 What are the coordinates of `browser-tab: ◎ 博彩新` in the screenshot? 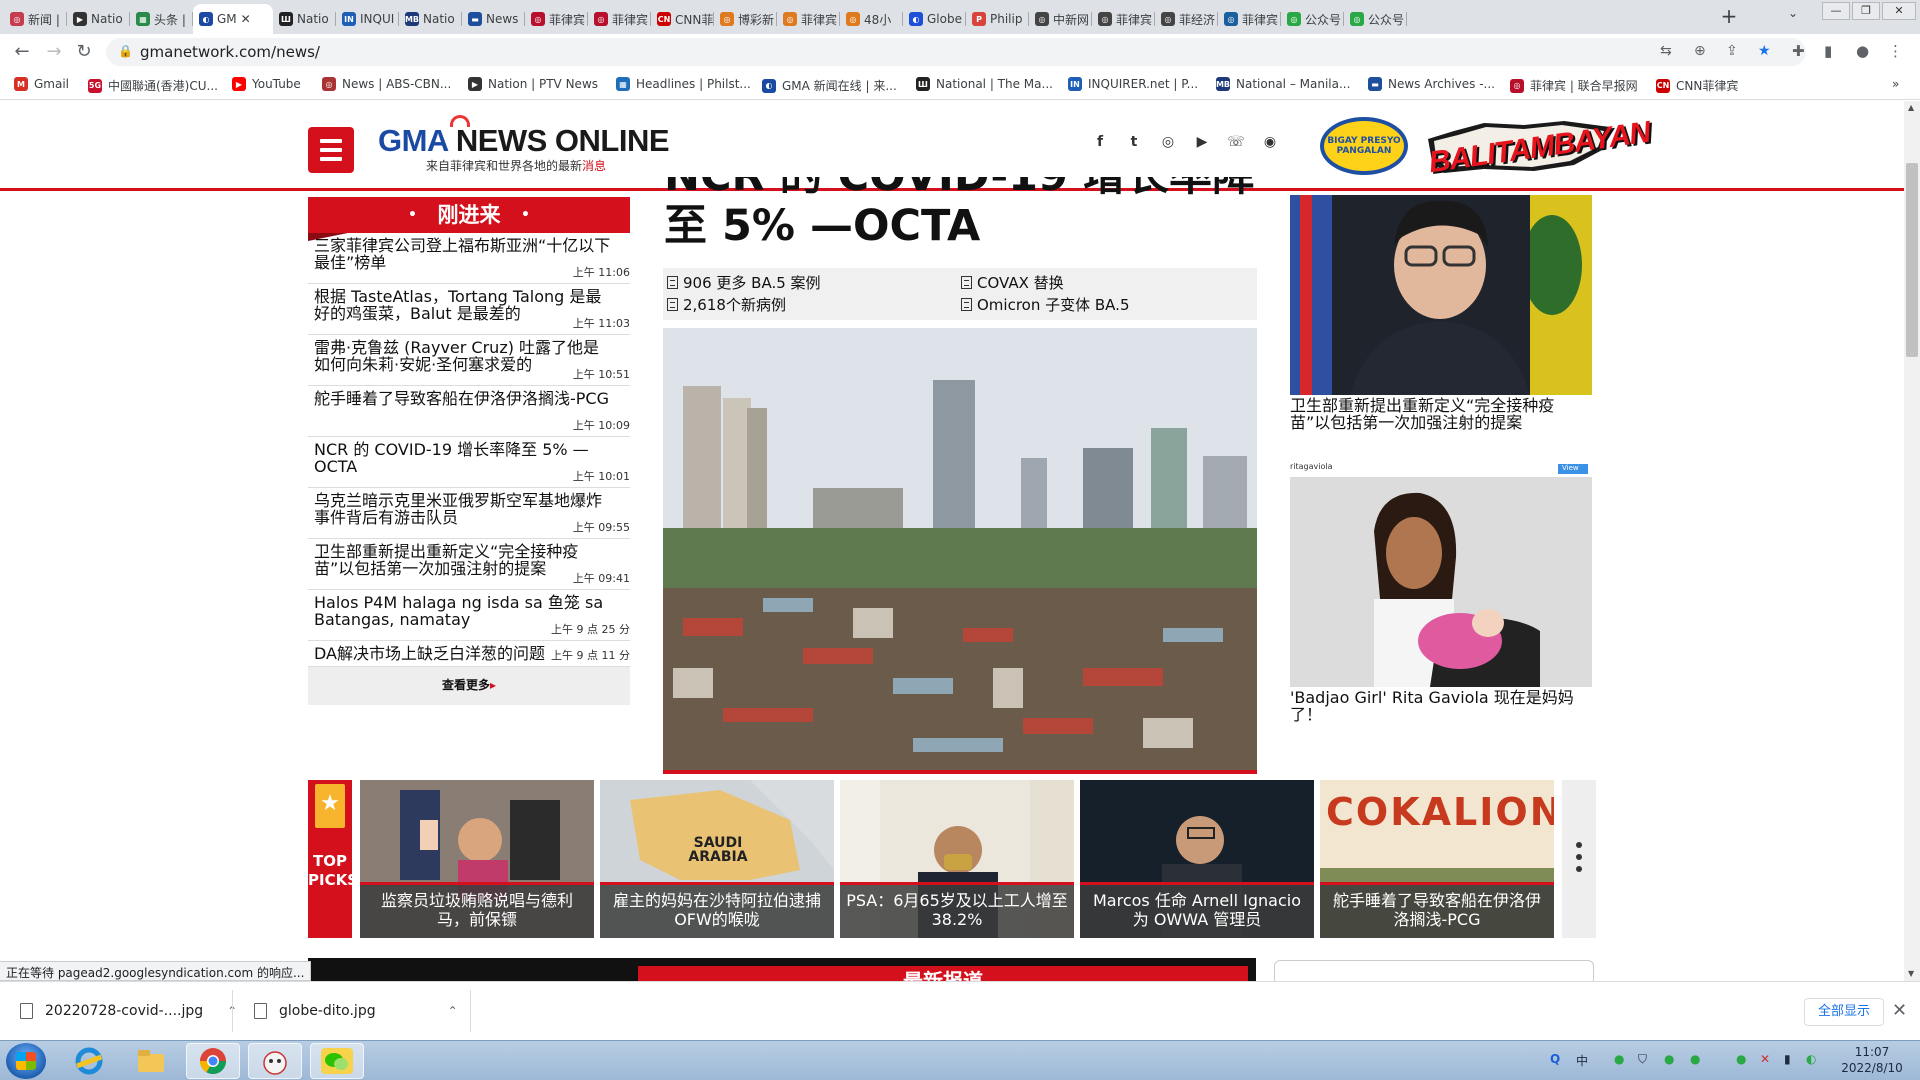 It's located at (745, 19).